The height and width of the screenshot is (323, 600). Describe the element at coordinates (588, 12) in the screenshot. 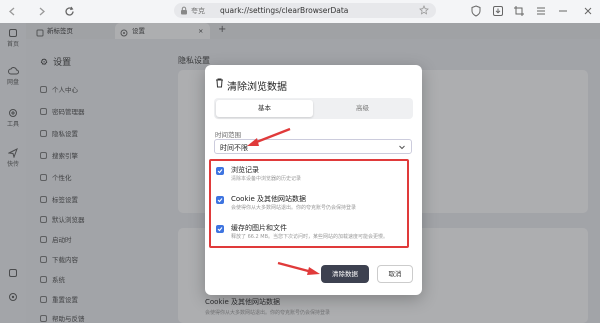

I see `close-window-icon` at that location.